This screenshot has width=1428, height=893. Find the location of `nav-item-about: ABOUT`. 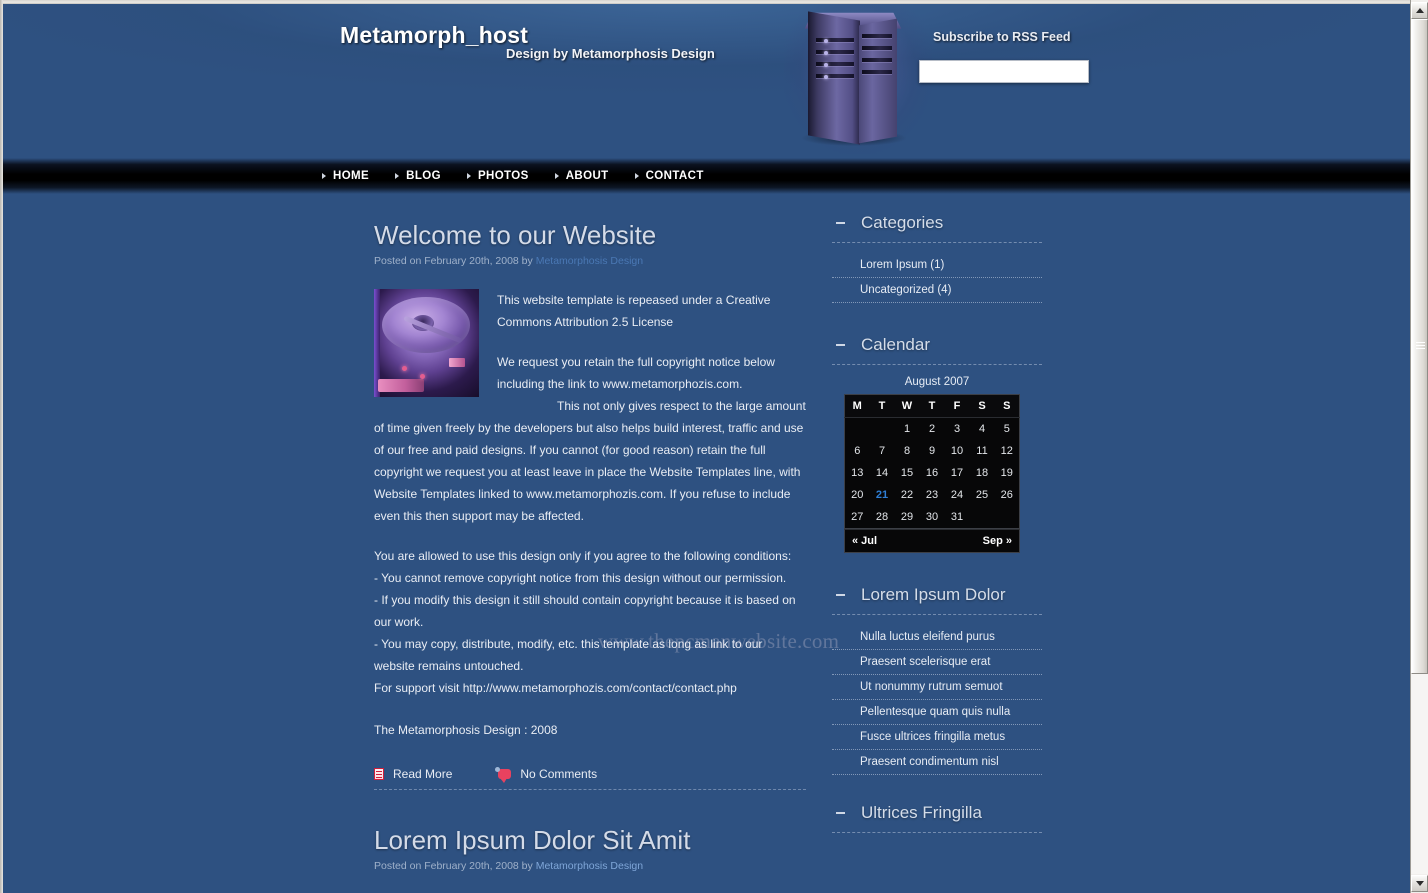

nav-item-about: ABOUT is located at coordinates (581, 176).